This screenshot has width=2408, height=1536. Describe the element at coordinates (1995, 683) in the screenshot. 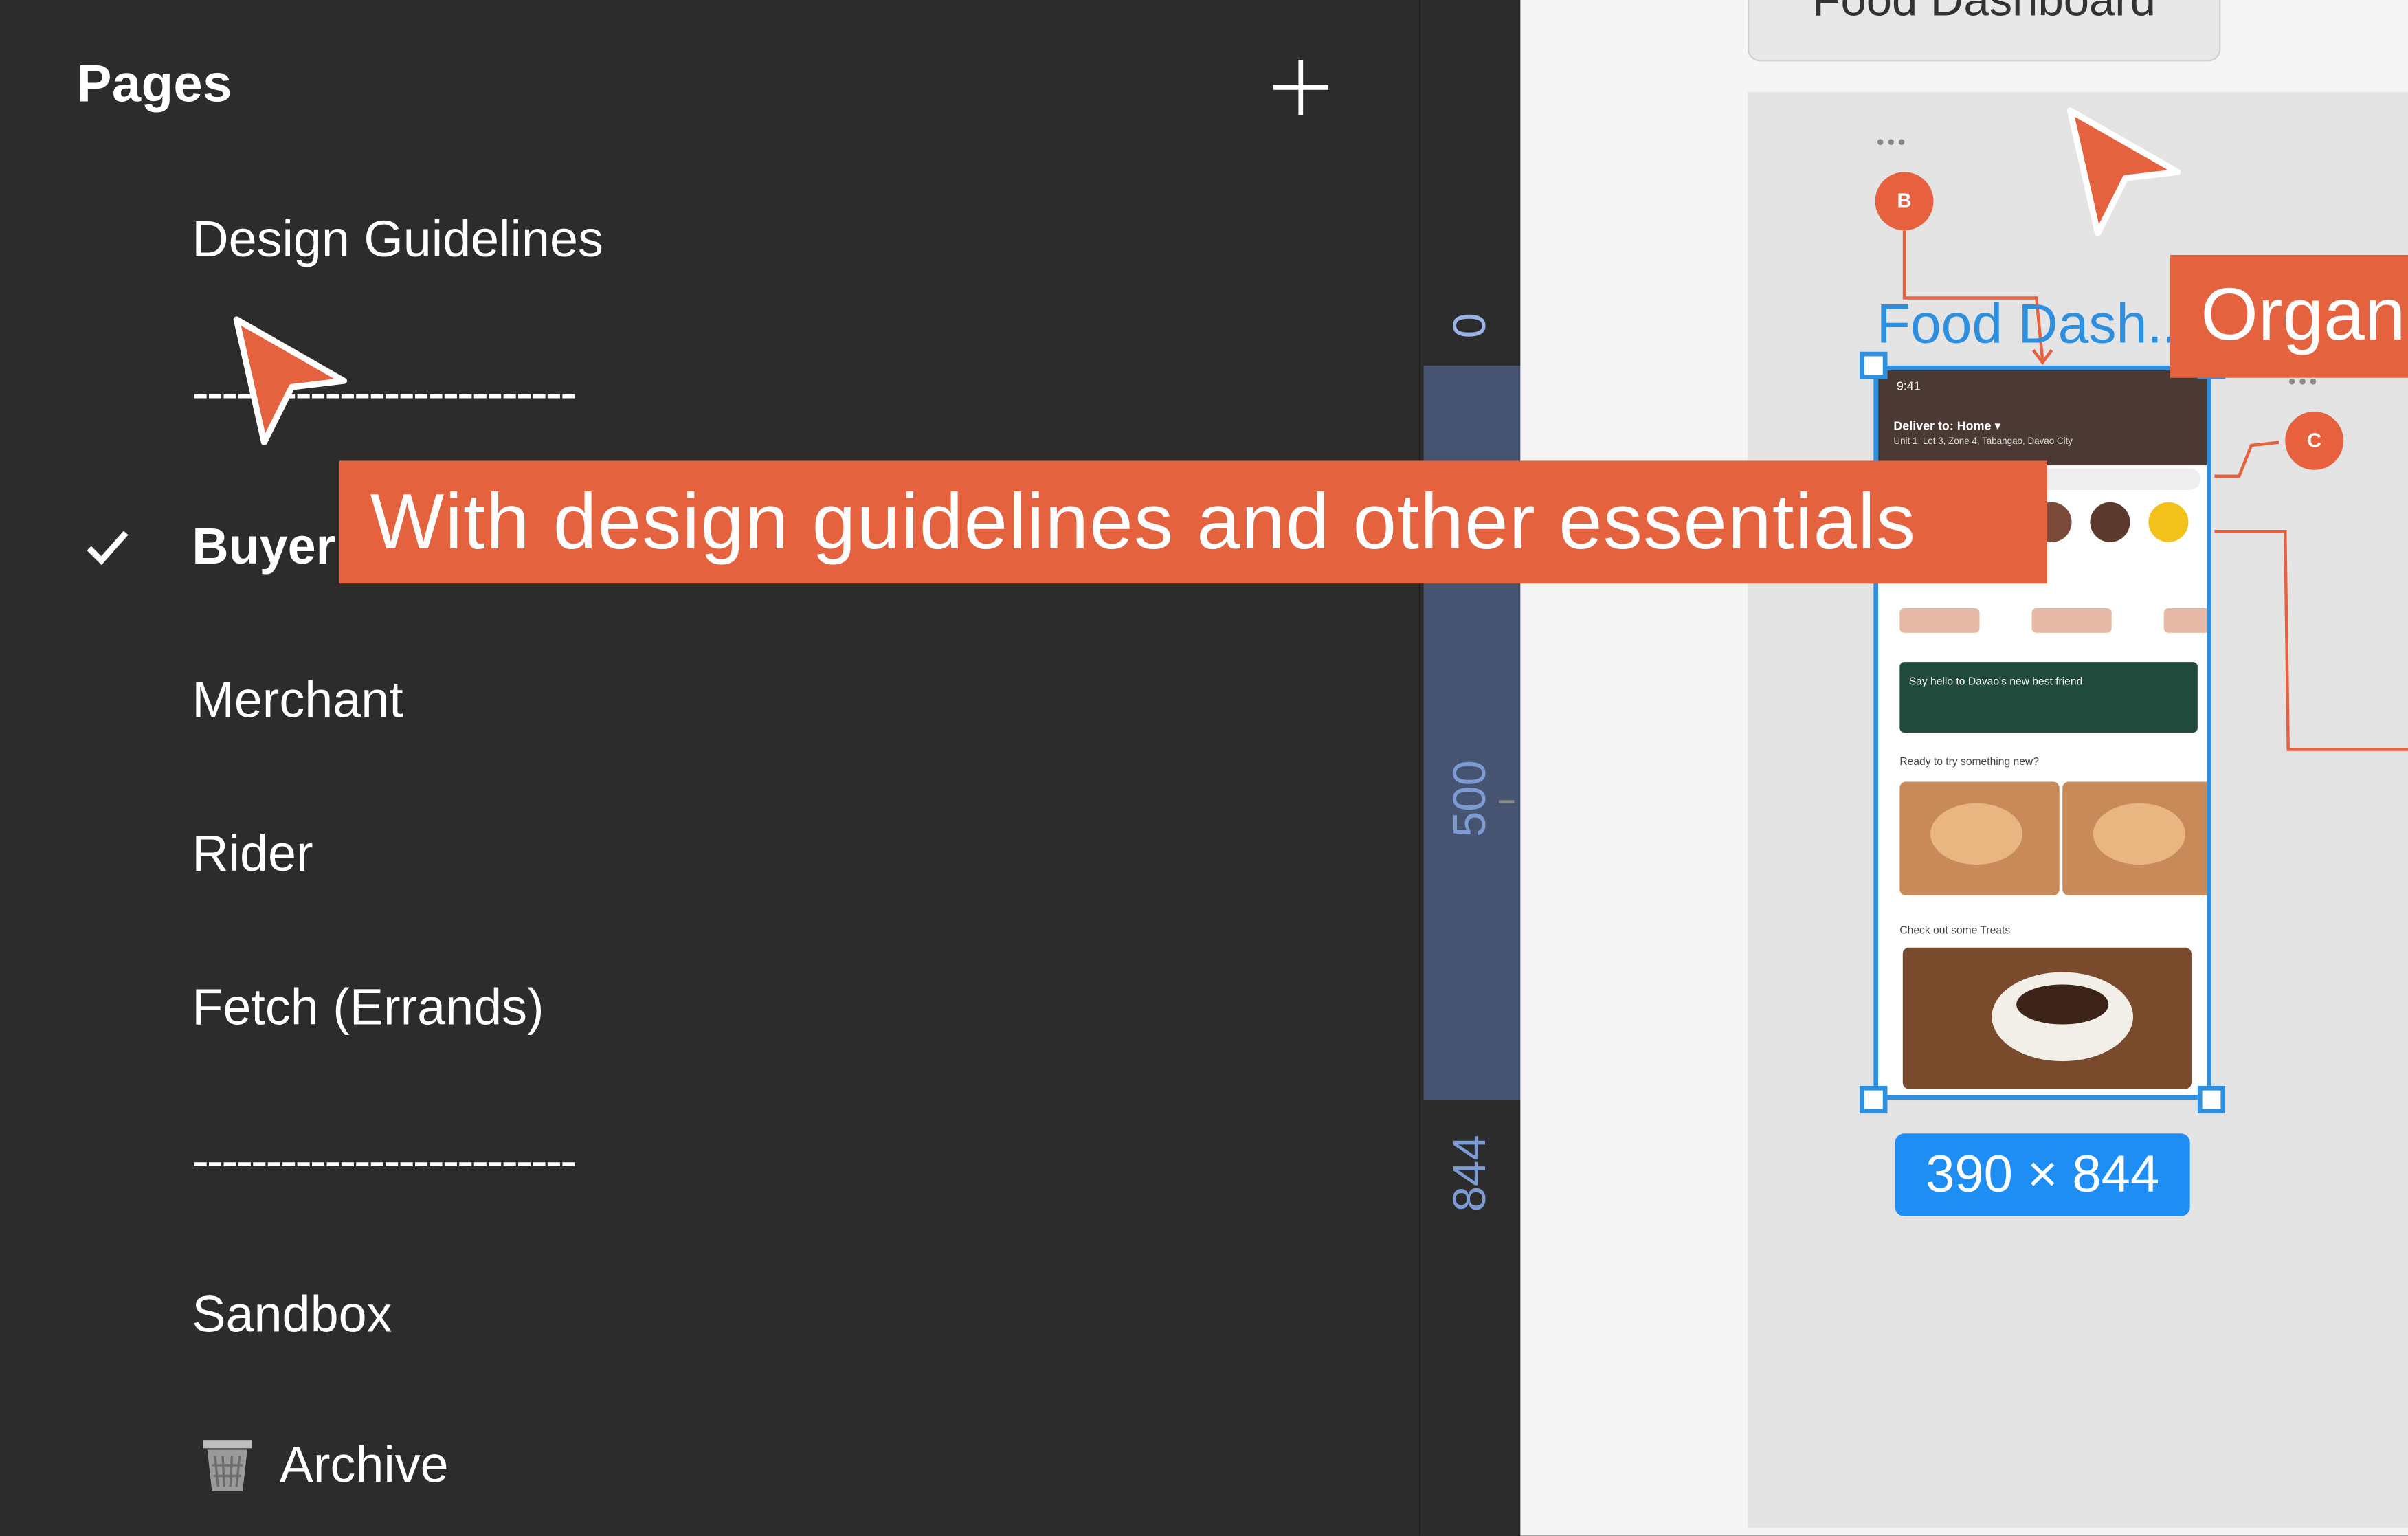

I see `banner-text: Say hello to Davao's new best friend` at that location.